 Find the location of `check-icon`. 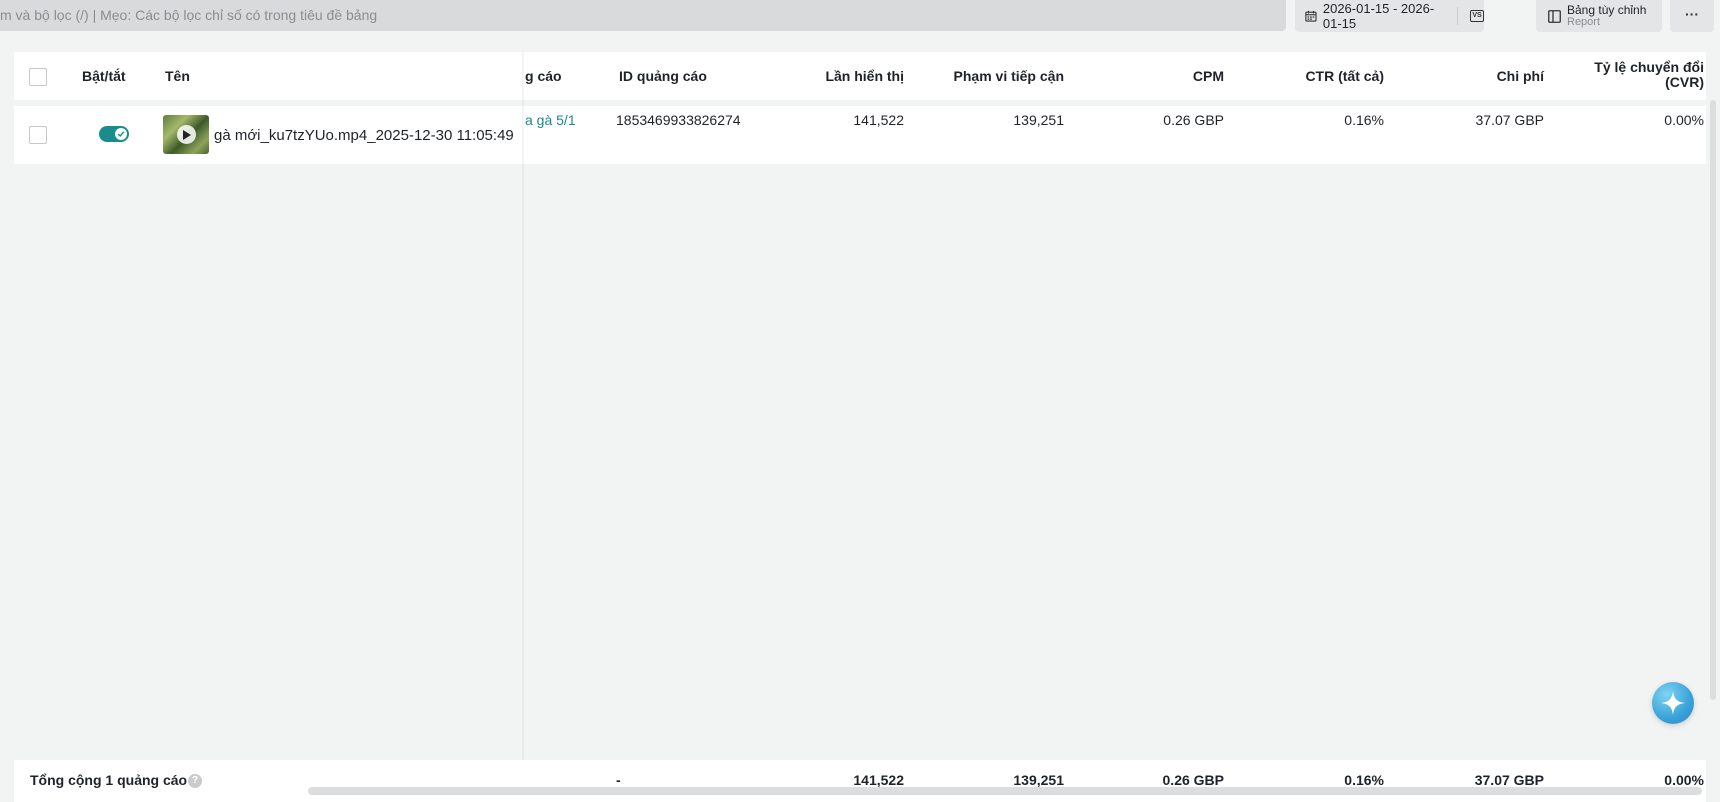

check-icon is located at coordinates (121, 134).